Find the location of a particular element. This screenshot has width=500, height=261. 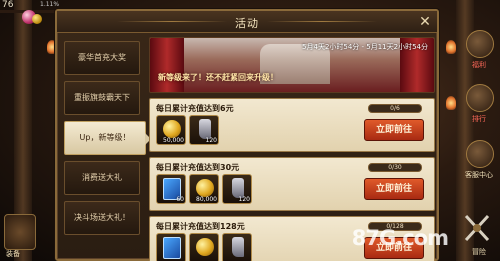

player-level: 76 is located at coordinates (8, 5).